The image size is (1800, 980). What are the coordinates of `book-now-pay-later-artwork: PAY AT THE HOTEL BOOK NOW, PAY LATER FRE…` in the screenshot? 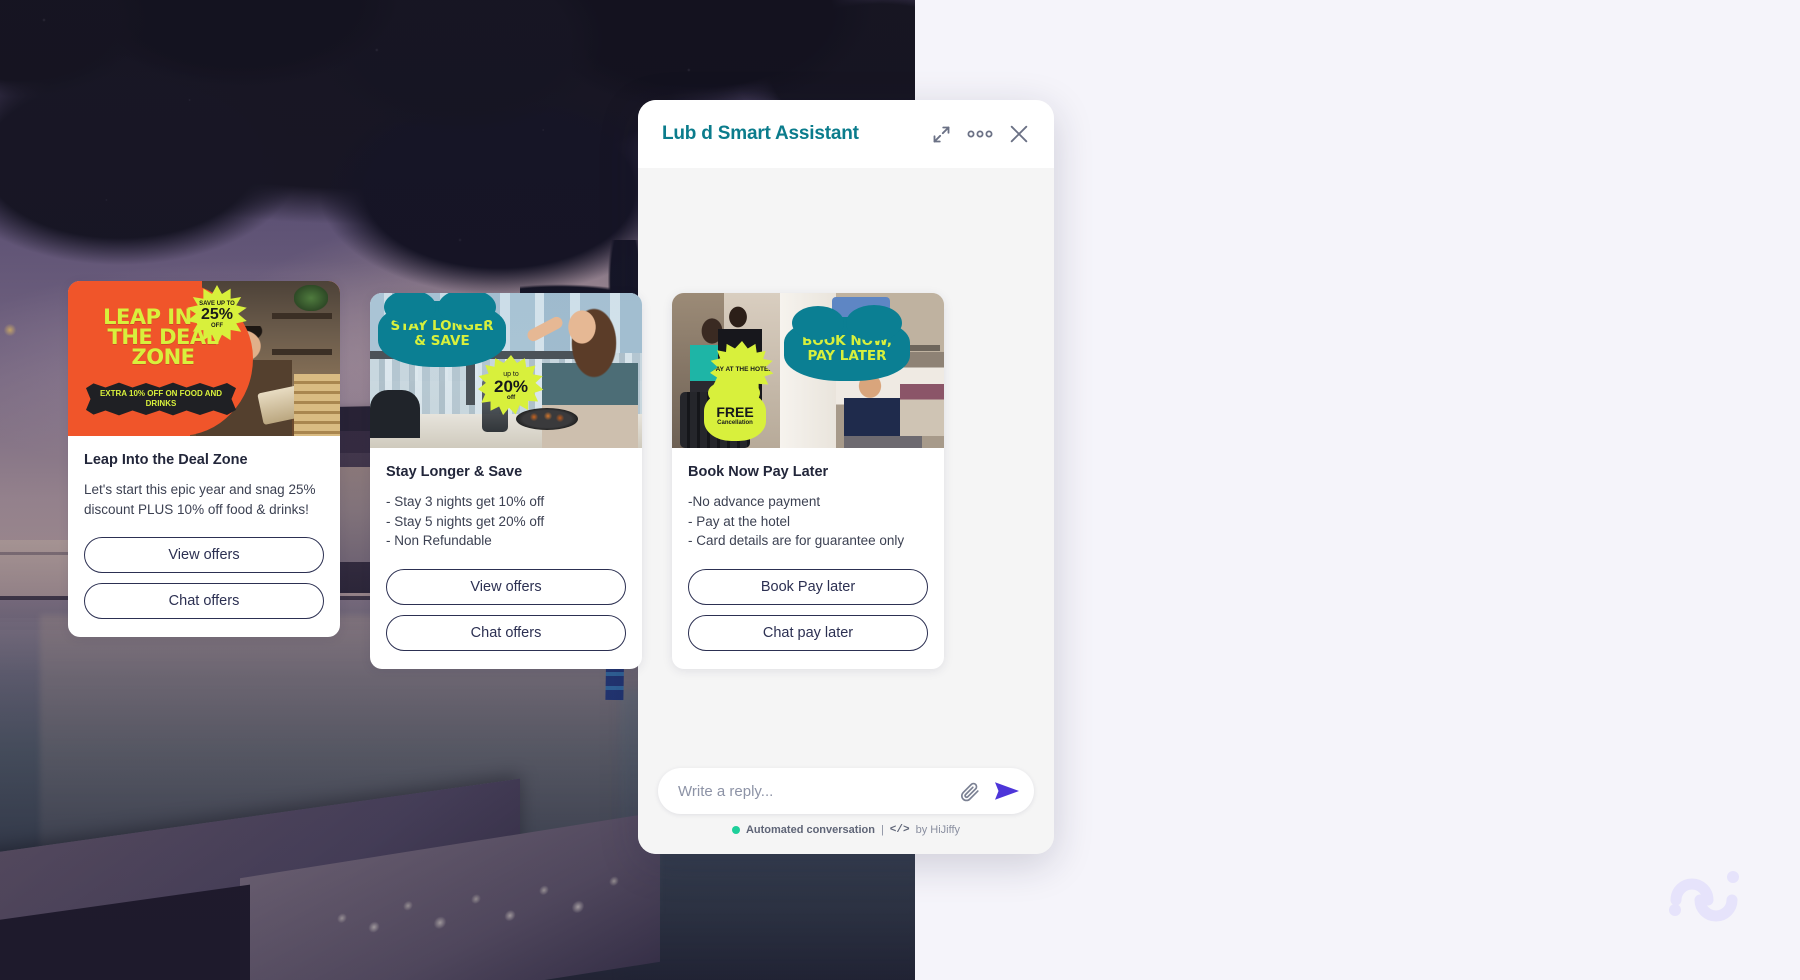 It's located at (808, 370).